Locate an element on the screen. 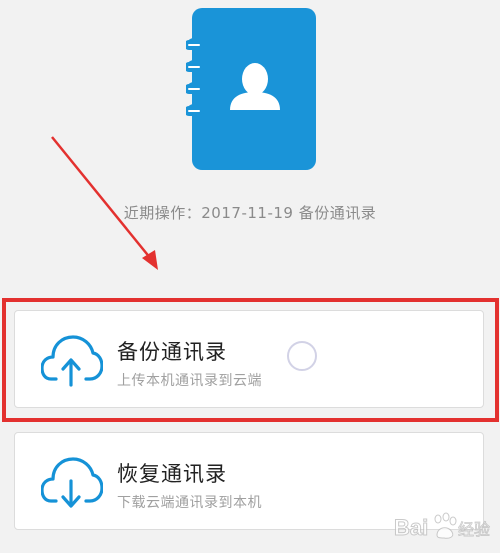  restore-title: 恢复通讯录 is located at coordinates (172, 474).